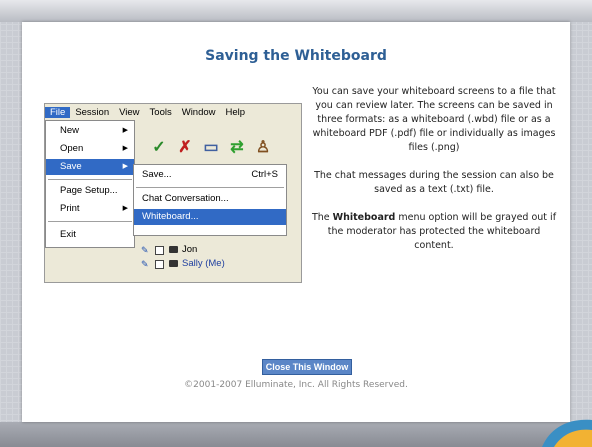 The image size is (592, 447). Describe the element at coordinates (216, 250) in the screenshot. I see `participant-row: ✎ Jon` at that location.